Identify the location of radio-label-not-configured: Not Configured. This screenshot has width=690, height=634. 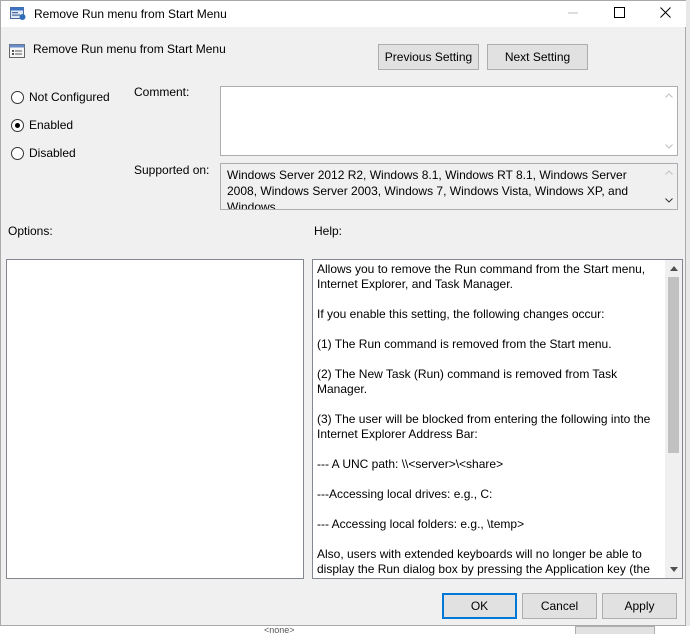
(69, 97).